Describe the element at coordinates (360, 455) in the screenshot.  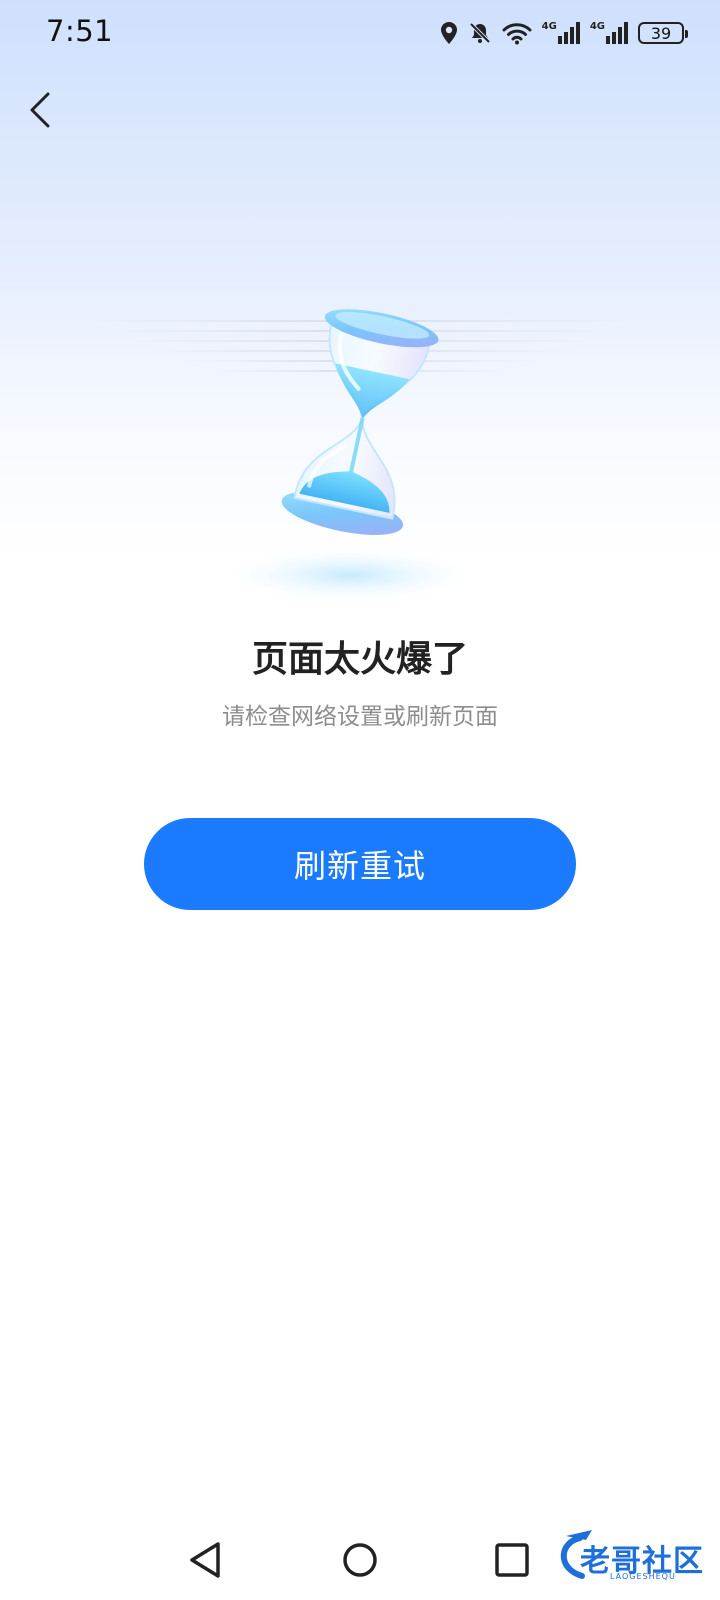
I see `hourglass-icon` at that location.